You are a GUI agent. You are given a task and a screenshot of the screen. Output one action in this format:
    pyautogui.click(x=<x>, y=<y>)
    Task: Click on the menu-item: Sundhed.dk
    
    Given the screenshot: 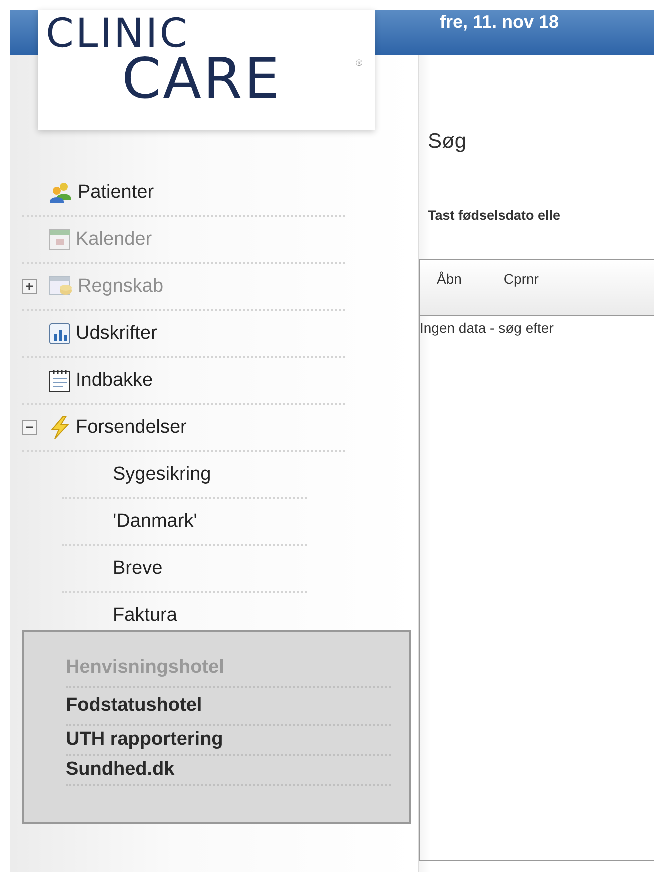 What is the action you would take?
    pyautogui.click(x=120, y=770)
    